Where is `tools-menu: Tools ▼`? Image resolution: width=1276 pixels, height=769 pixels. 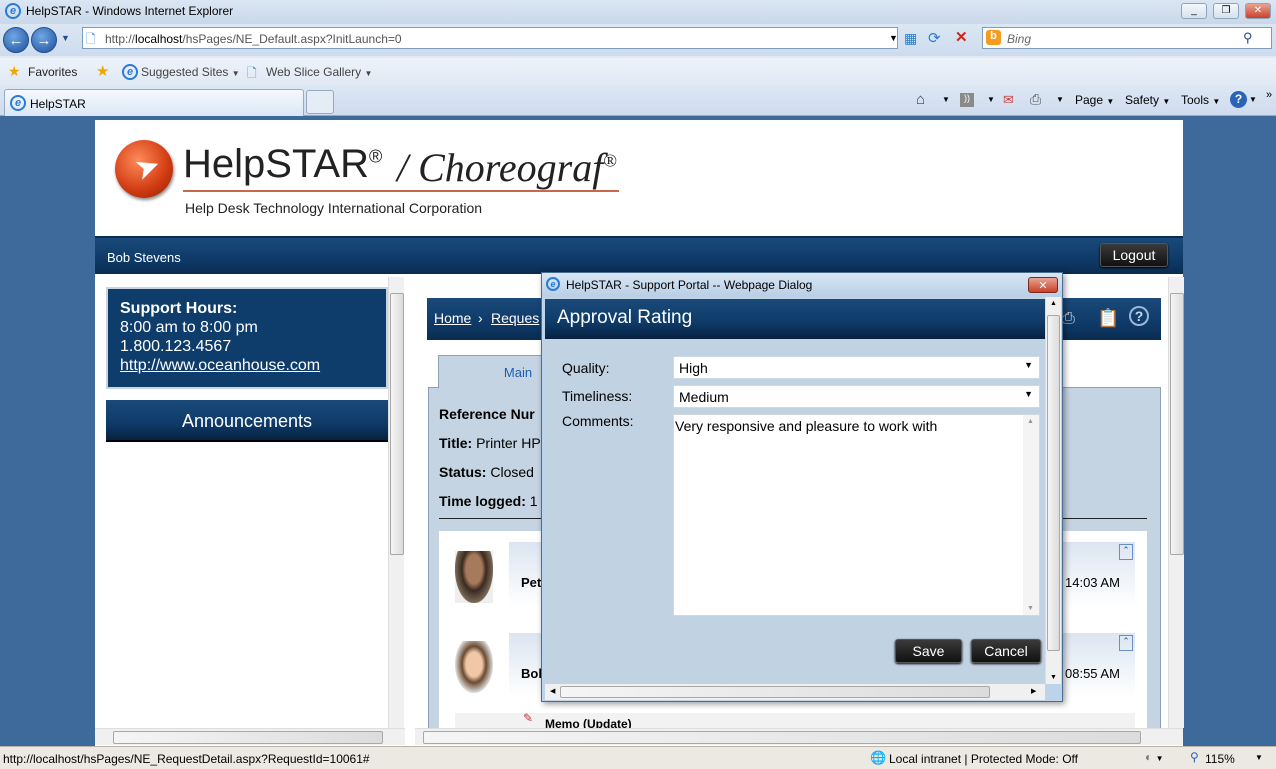
tools-menu: Tools ▼ is located at coordinates (1200, 100).